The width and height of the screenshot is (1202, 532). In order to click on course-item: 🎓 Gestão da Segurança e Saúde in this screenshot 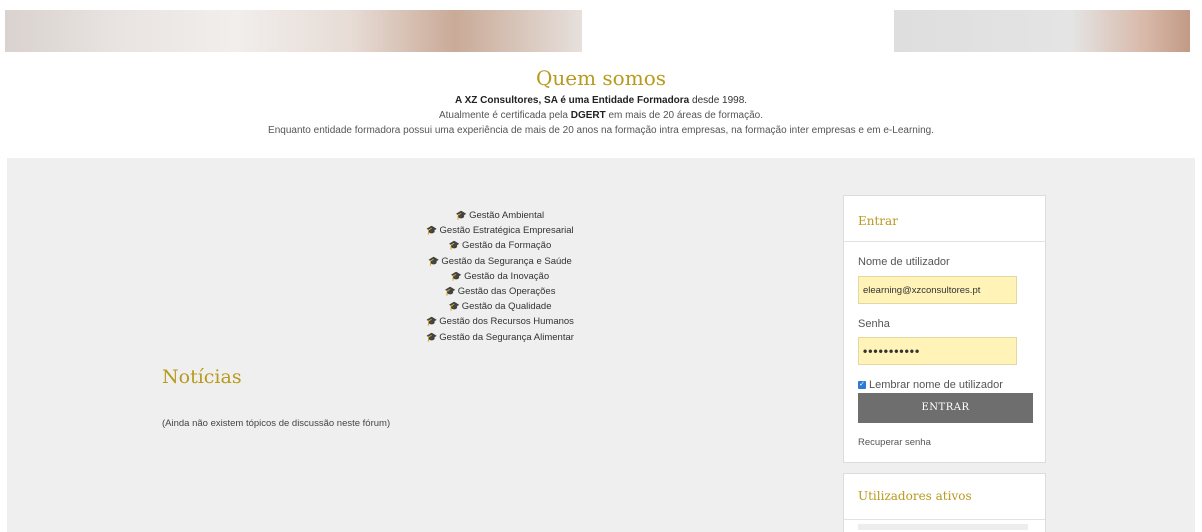, I will do `click(500, 261)`.